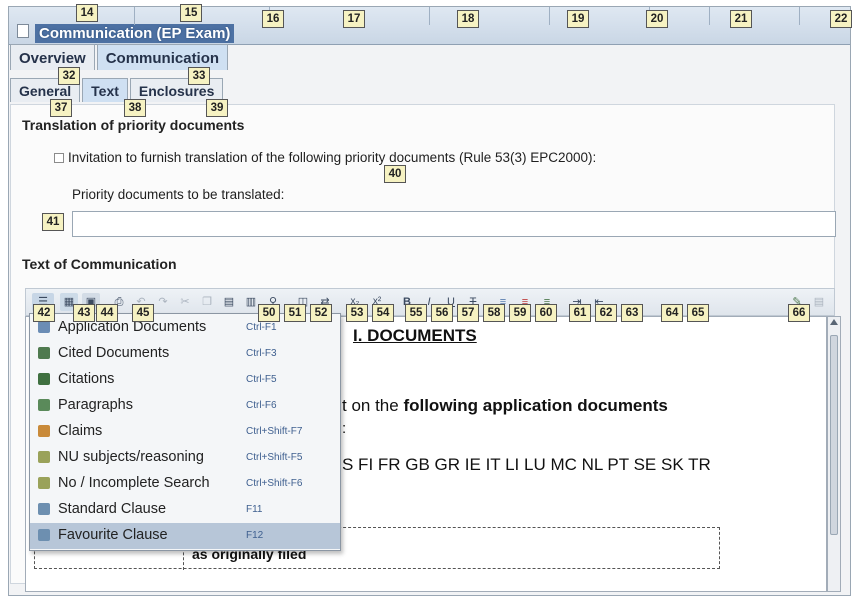  I want to click on priority-docs-input, so click(454, 224).